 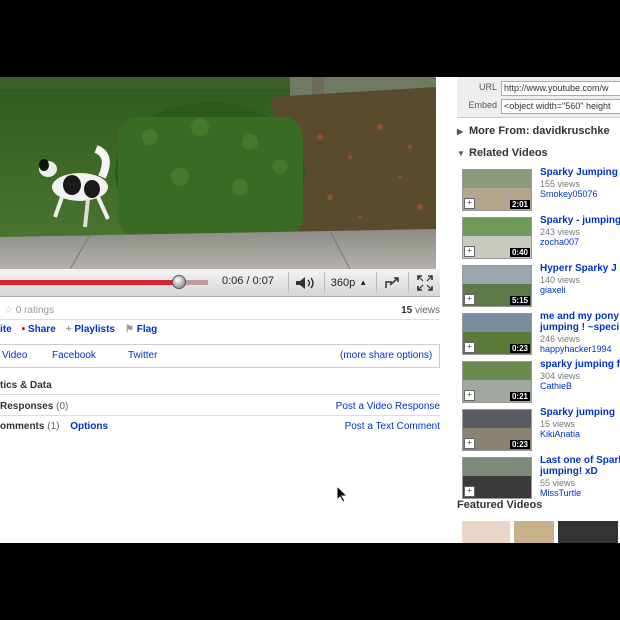 What do you see at coordinates (558, 424) in the screenshot?
I see `related-video-views: 15 views` at bounding box center [558, 424].